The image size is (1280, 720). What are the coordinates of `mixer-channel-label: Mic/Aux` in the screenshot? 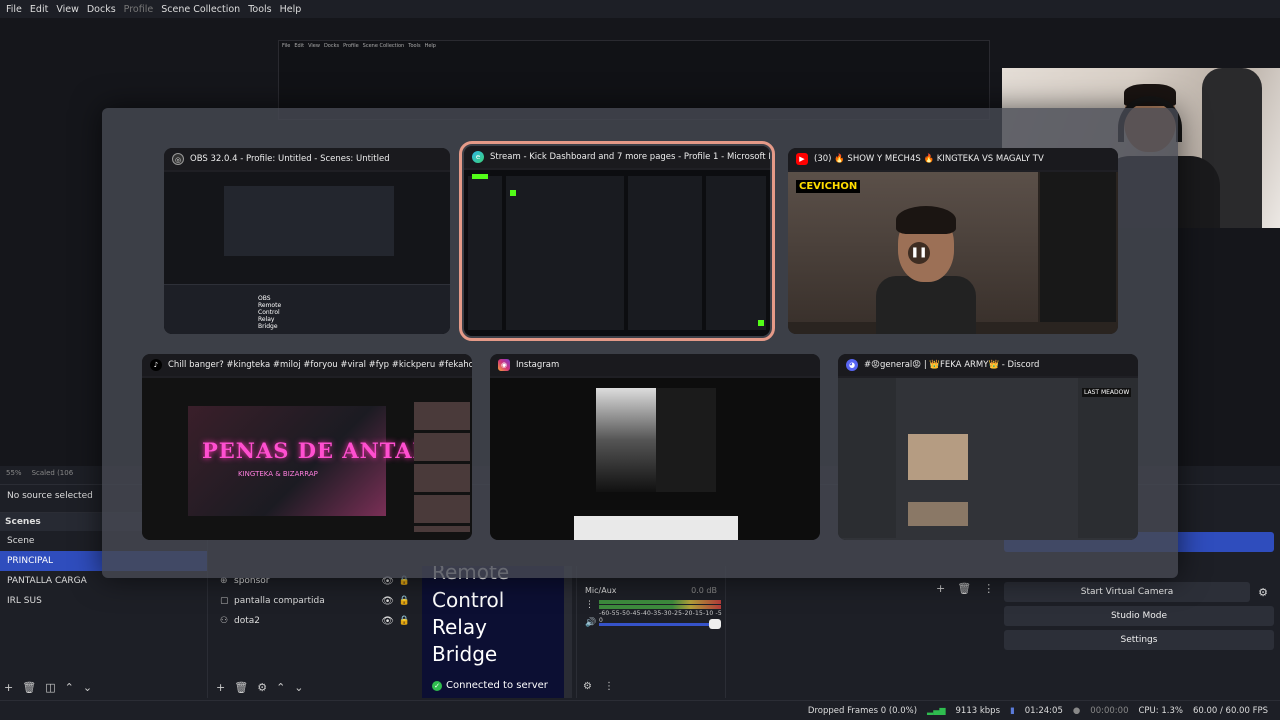 It's located at (601, 590).